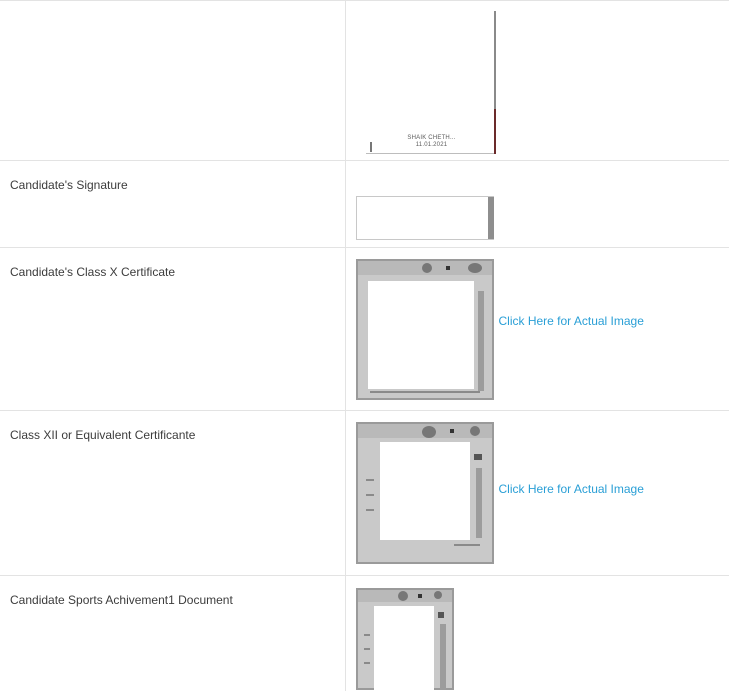  What do you see at coordinates (431, 145) in the screenshot?
I see `stamp-date: 11.01.2021` at bounding box center [431, 145].